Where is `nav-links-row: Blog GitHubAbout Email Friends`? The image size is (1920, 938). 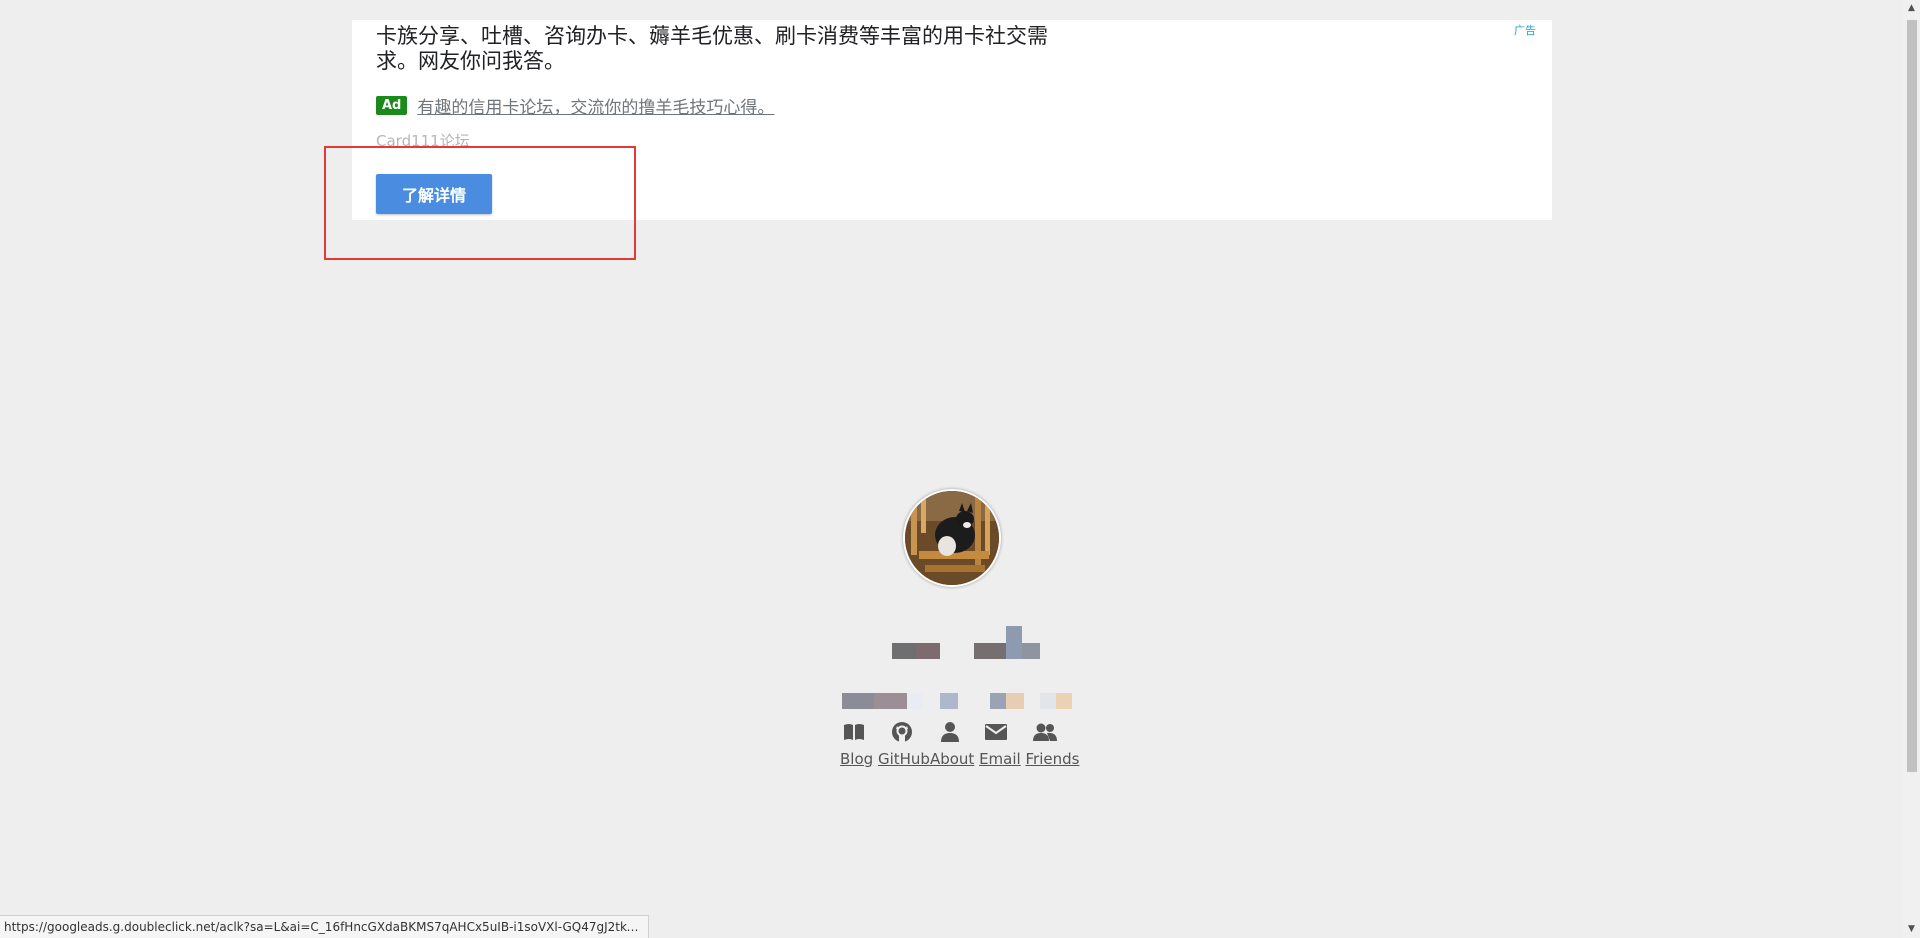 nav-links-row: Blog GitHubAbout Email Friends is located at coordinates (959, 759).